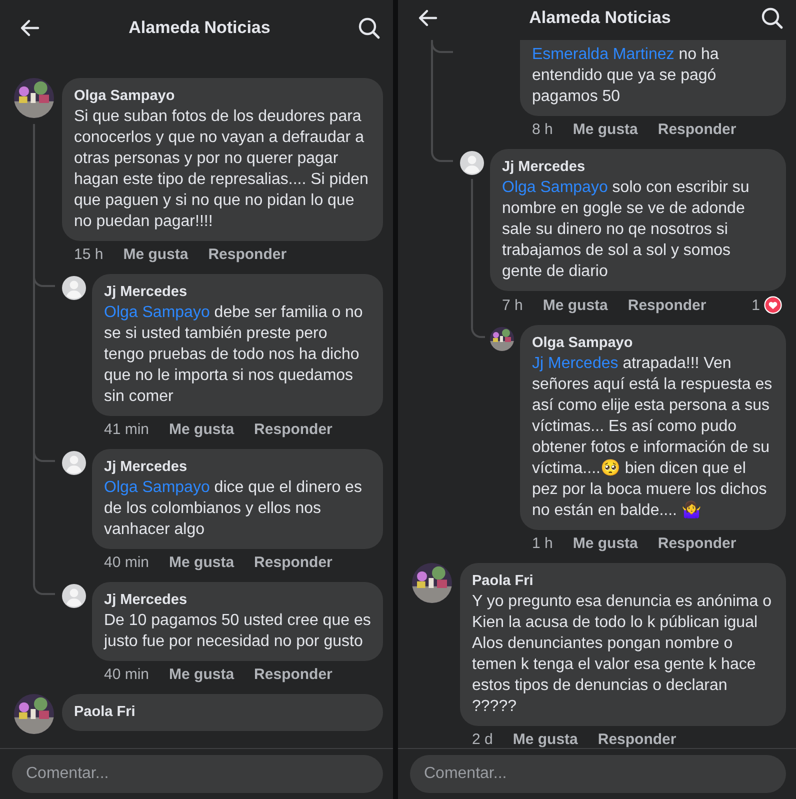 The height and width of the screenshot is (799, 796). What do you see at coordinates (653, 437) in the screenshot?
I see `comment-text: Jj Mercedes atrapada!!! Ven señores aquí está la respuesta es así como elije esta persona a sus víctimas... Es así como pudo obtener fotos e información de su víctima....🥺 bien dicen que el pez por la boca muere los dichos no están en balde.... 🤷‍♀` at bounding box center [653, 437].